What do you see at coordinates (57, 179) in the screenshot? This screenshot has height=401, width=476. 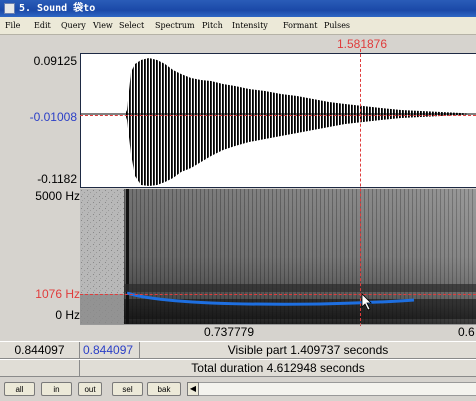 I see `waveform-ymin-label: -0.1182` at bounding box center [57, 179].